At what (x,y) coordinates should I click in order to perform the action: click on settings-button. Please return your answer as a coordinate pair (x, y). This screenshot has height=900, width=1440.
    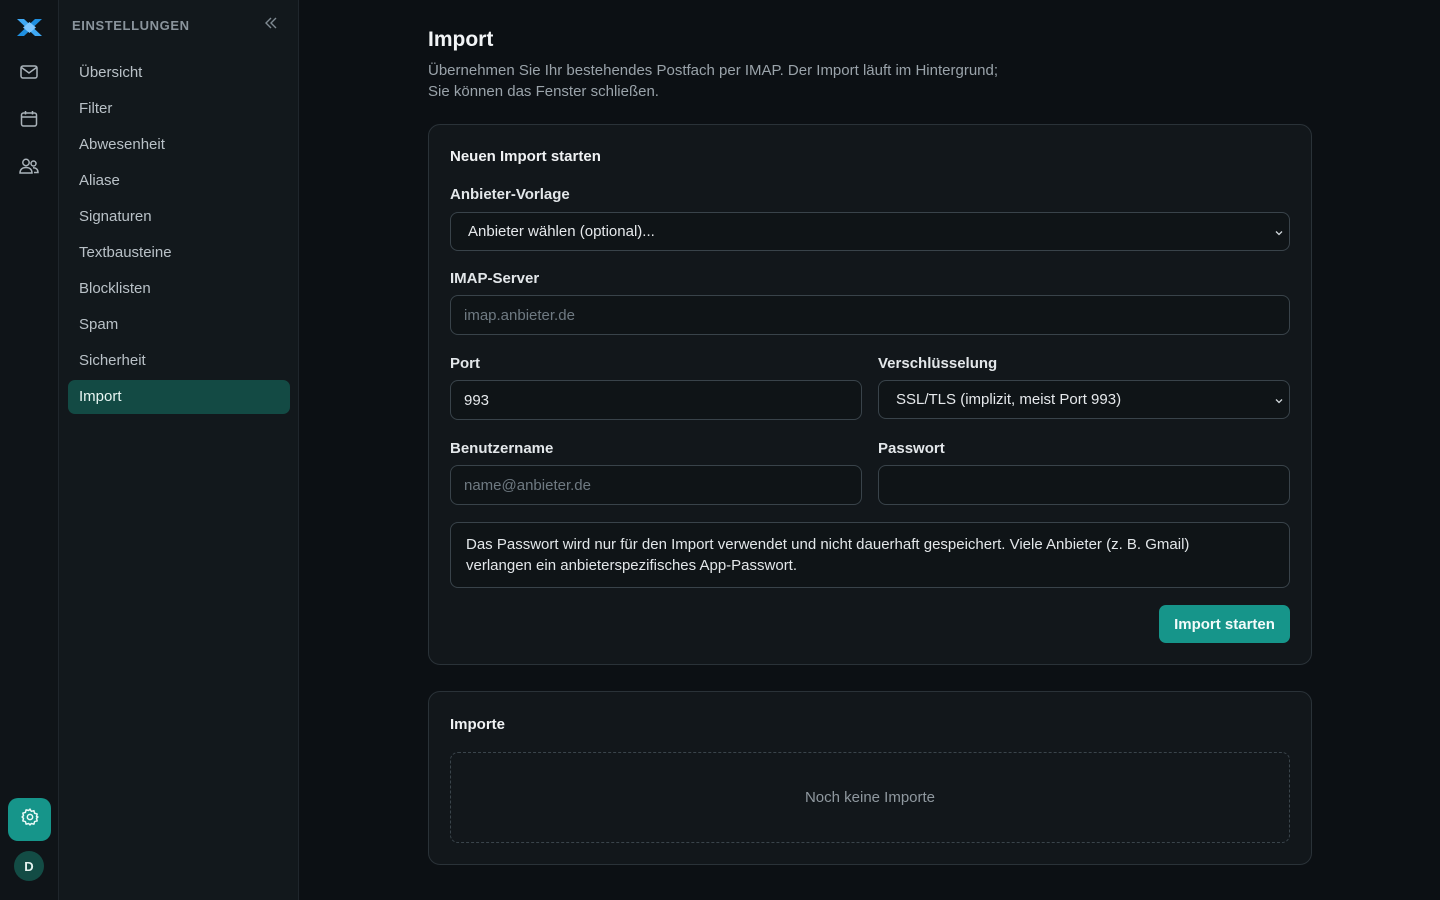
    Looking at the image, I should click on (29, 819).